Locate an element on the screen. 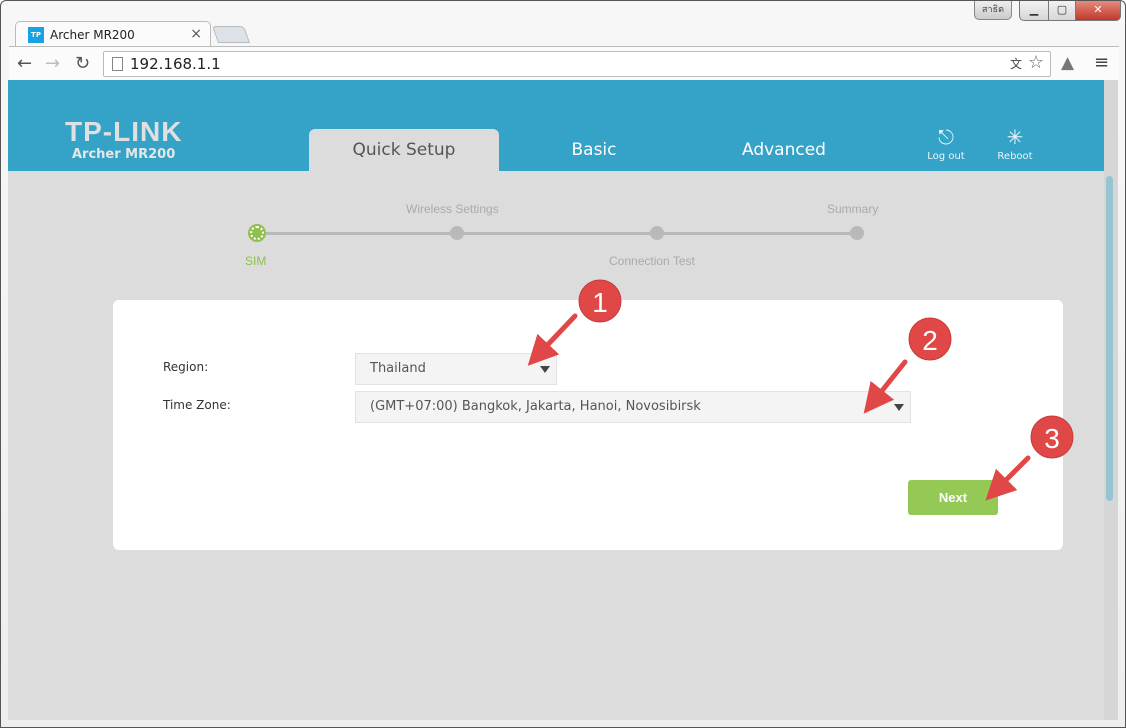  step-dot-summary is located at coordinates (857, 233).